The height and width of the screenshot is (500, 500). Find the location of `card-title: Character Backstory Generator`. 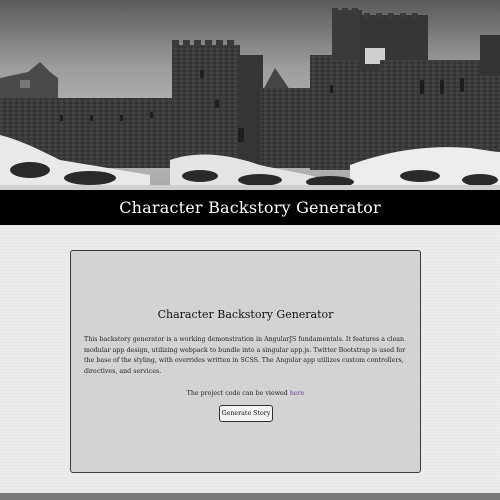

card-title: Character Backstory Generator is located at coordinates (245, 314).